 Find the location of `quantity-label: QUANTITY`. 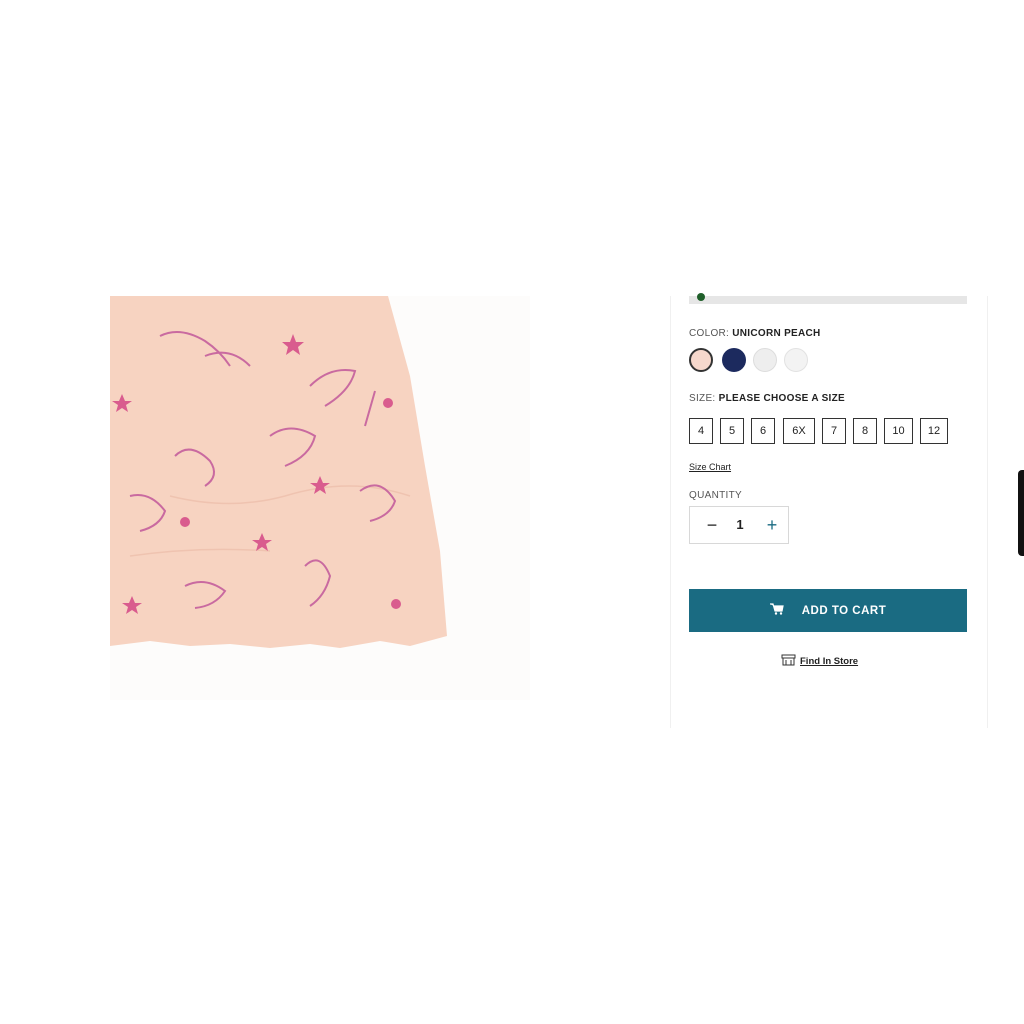

quantity-label: QUANTITY is located at coordinates (715, 495).